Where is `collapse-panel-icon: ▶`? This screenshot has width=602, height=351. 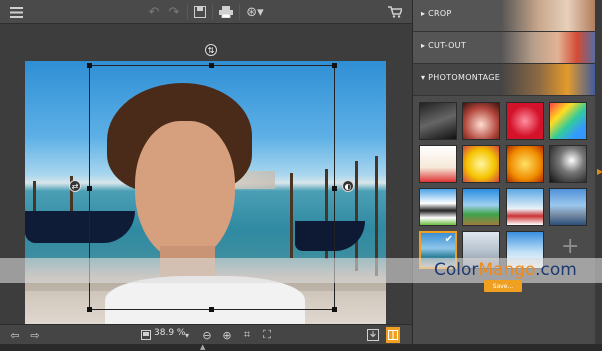
collapse-panel-icon: ▶ is located at coordinates (599, 171).